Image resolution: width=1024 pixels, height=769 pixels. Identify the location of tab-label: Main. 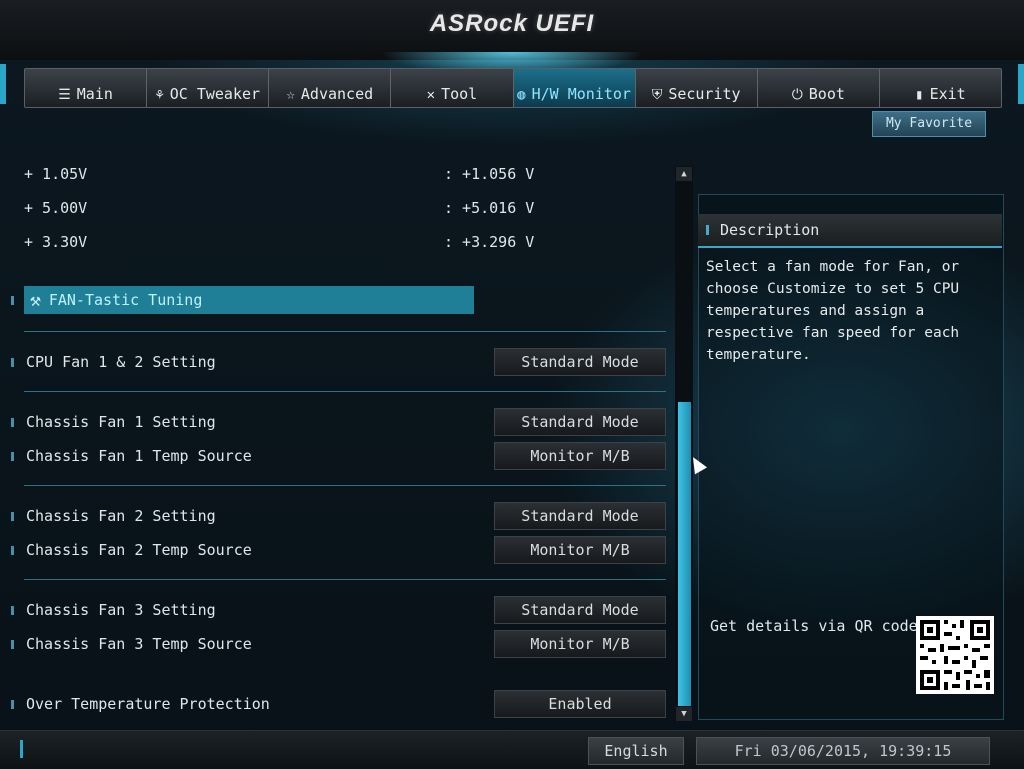
(94, 94).